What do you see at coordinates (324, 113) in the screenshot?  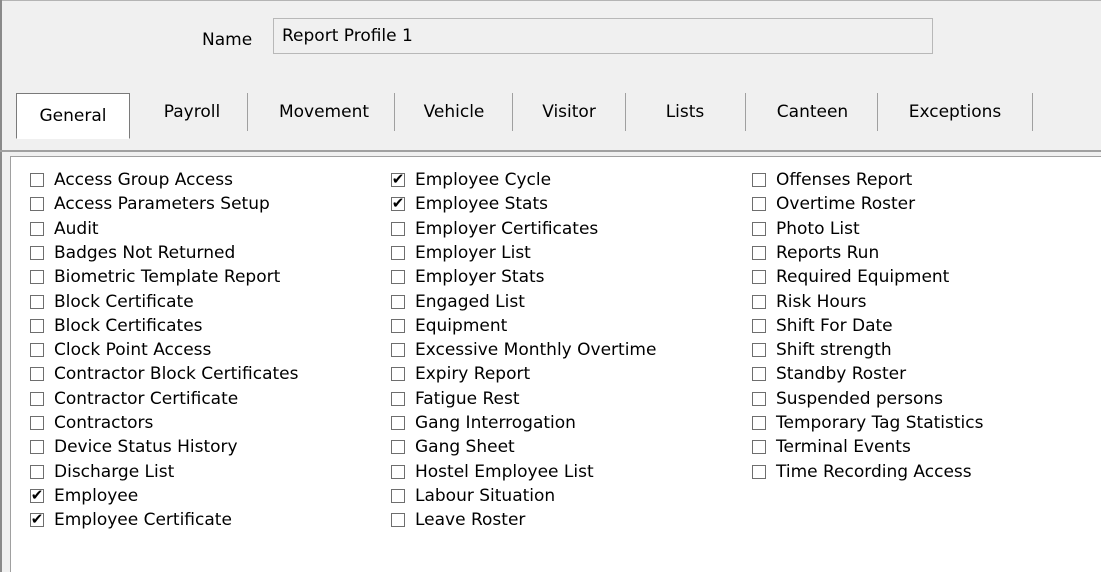 I see `tab-movement: Movement` at bounding box center [324, 113].